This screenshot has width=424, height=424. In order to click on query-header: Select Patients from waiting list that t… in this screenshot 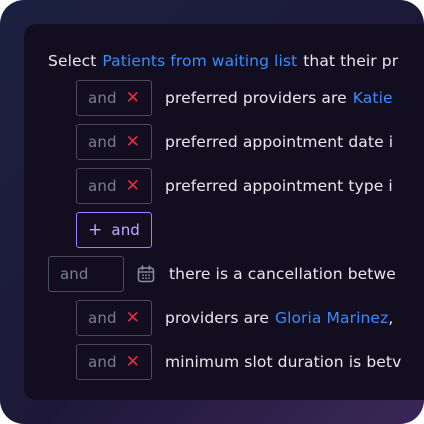, I will do `click(223, 61)`.